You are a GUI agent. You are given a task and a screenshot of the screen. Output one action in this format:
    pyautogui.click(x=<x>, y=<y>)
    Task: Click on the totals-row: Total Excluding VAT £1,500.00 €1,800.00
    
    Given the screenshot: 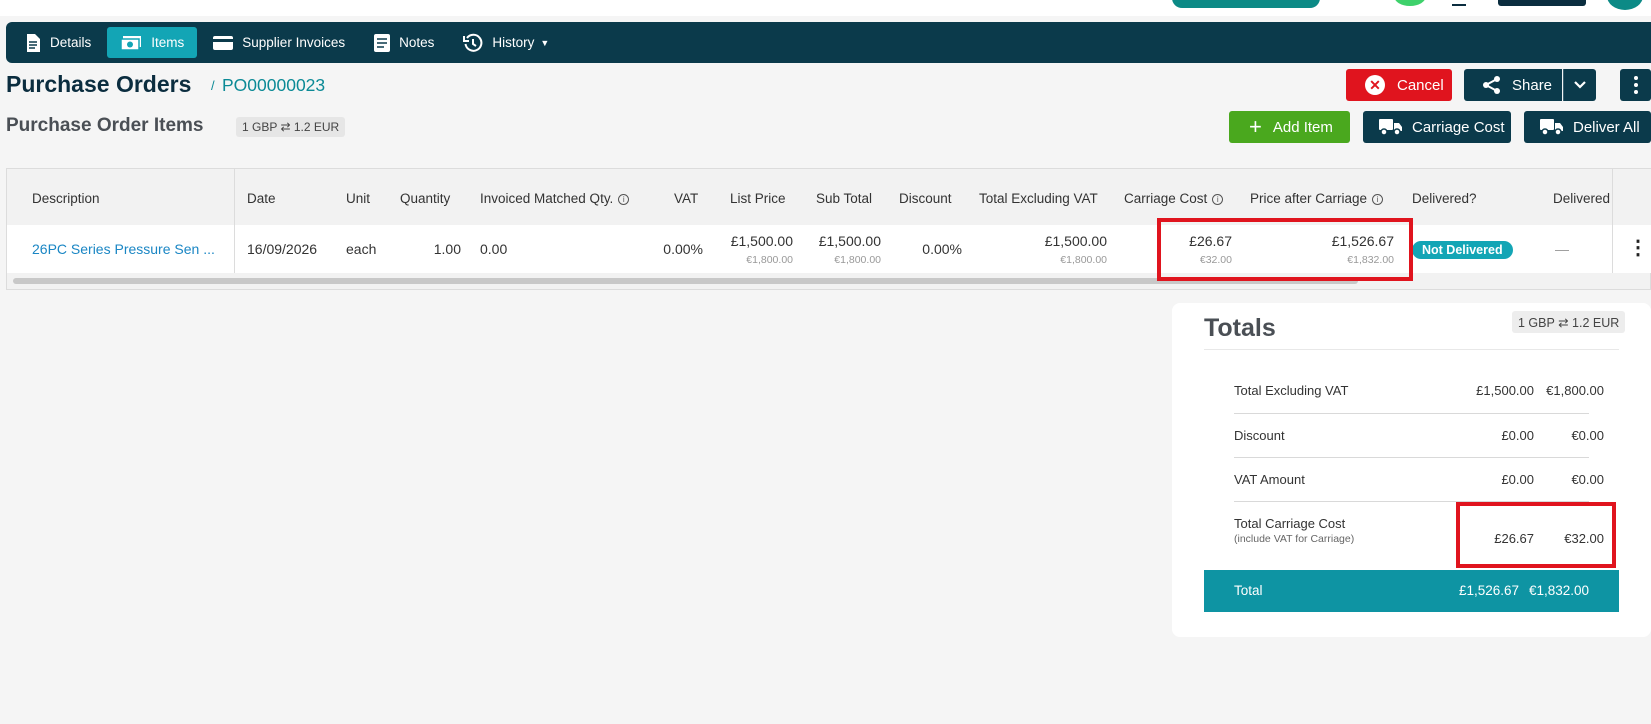 What is the action you would take?
    pyautogui.click(x=1419, y=391)
    